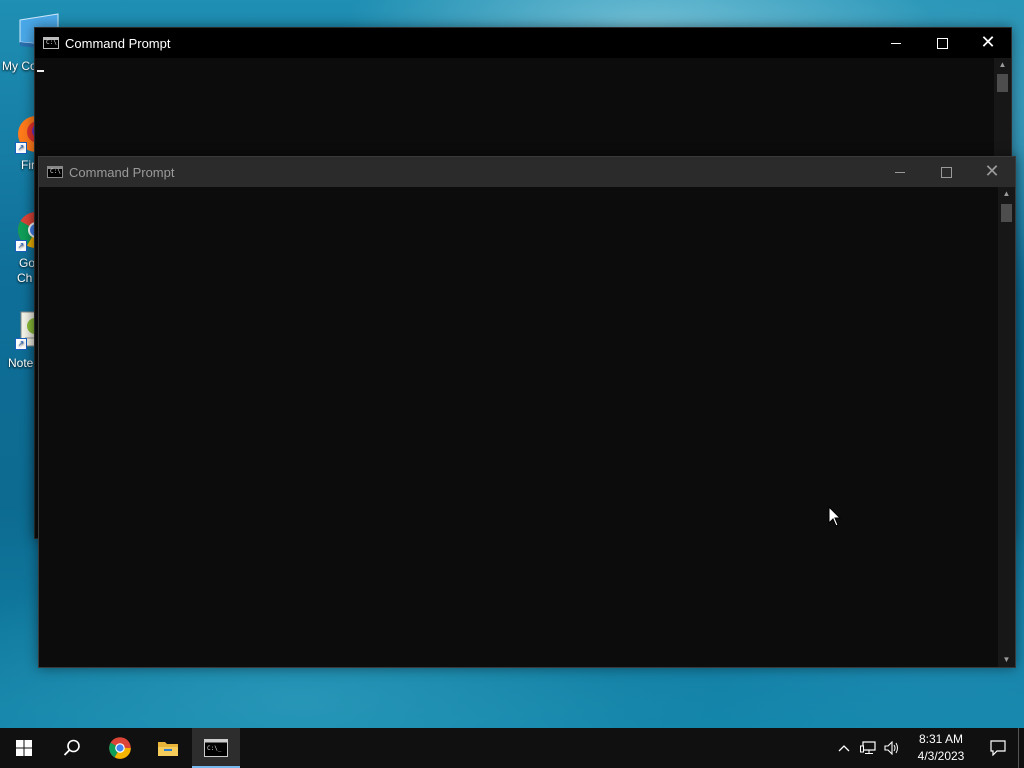 The image size is (1024, 768). What do you see at coordinates (941, 748) in the screenshot?
I see `taskbar-clock: 8:31 AM 4/3/2023` at bounding box center [941, 748].